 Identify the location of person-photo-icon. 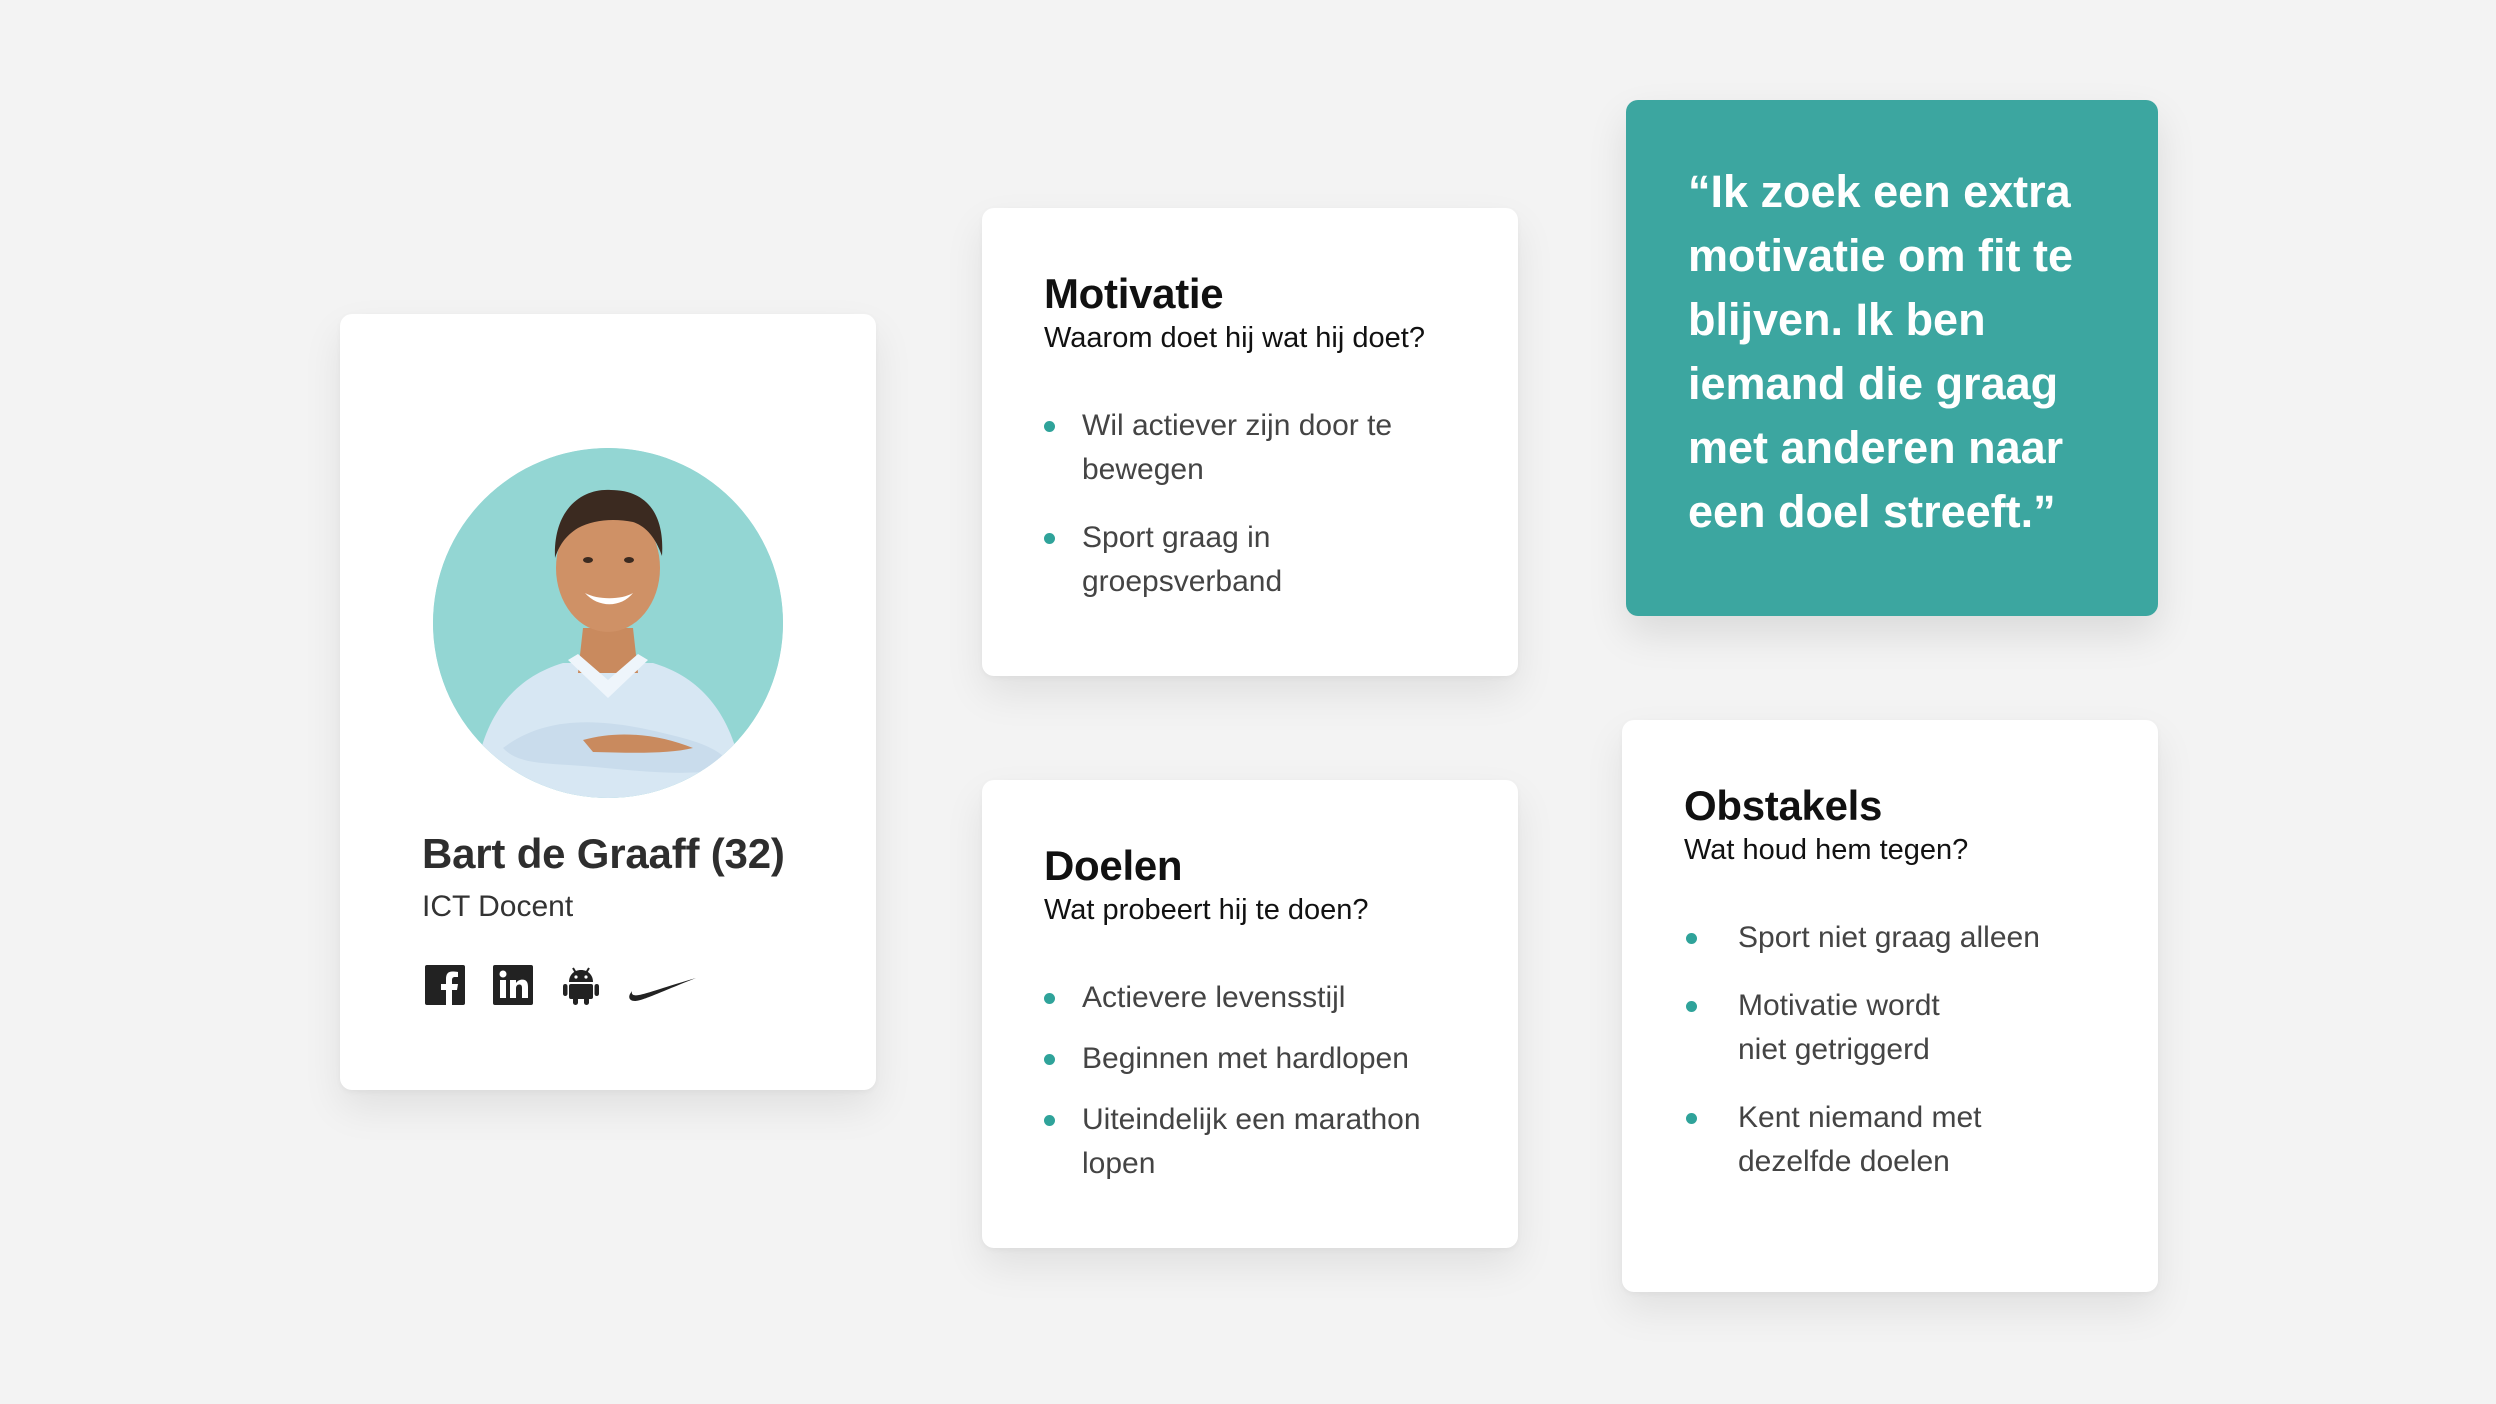
(608, 623).